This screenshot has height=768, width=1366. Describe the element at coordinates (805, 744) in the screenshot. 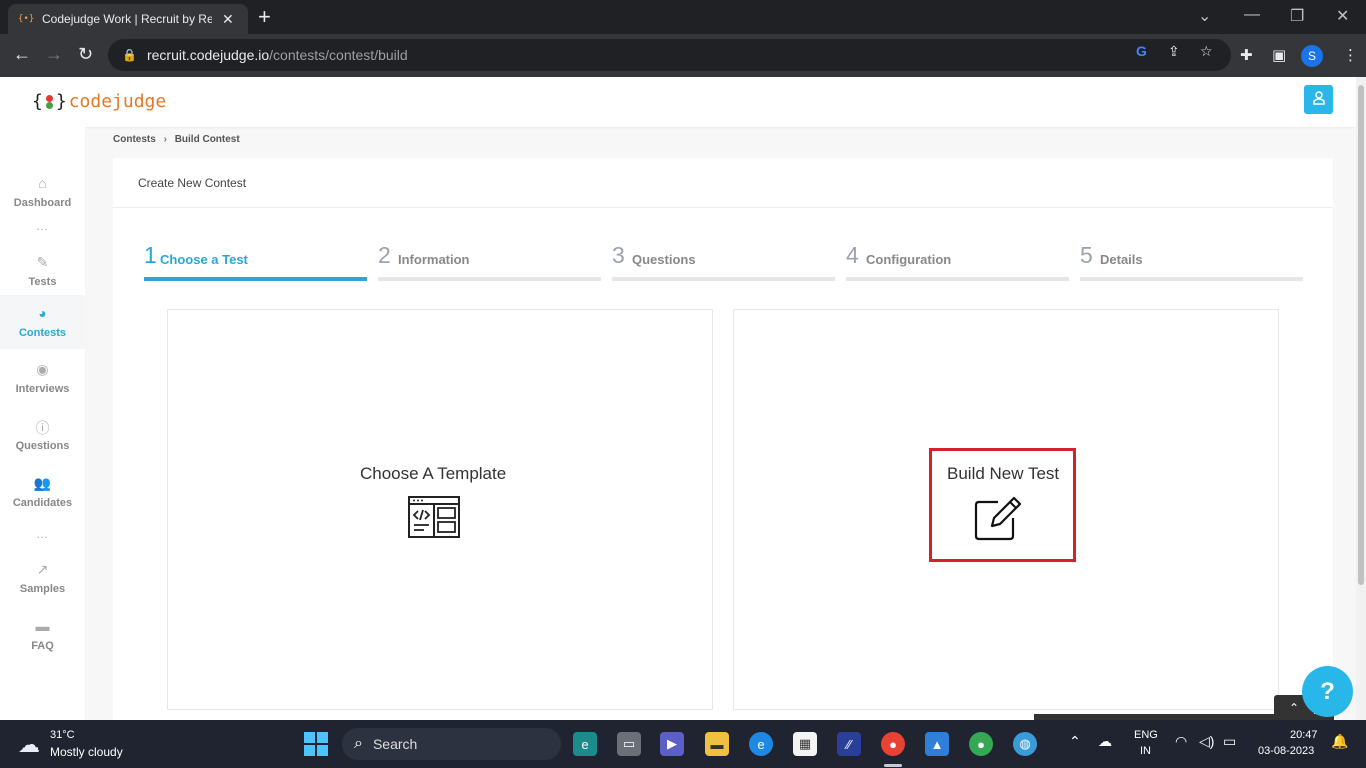

I see `microsoft-store-icon: ▦` at that location.